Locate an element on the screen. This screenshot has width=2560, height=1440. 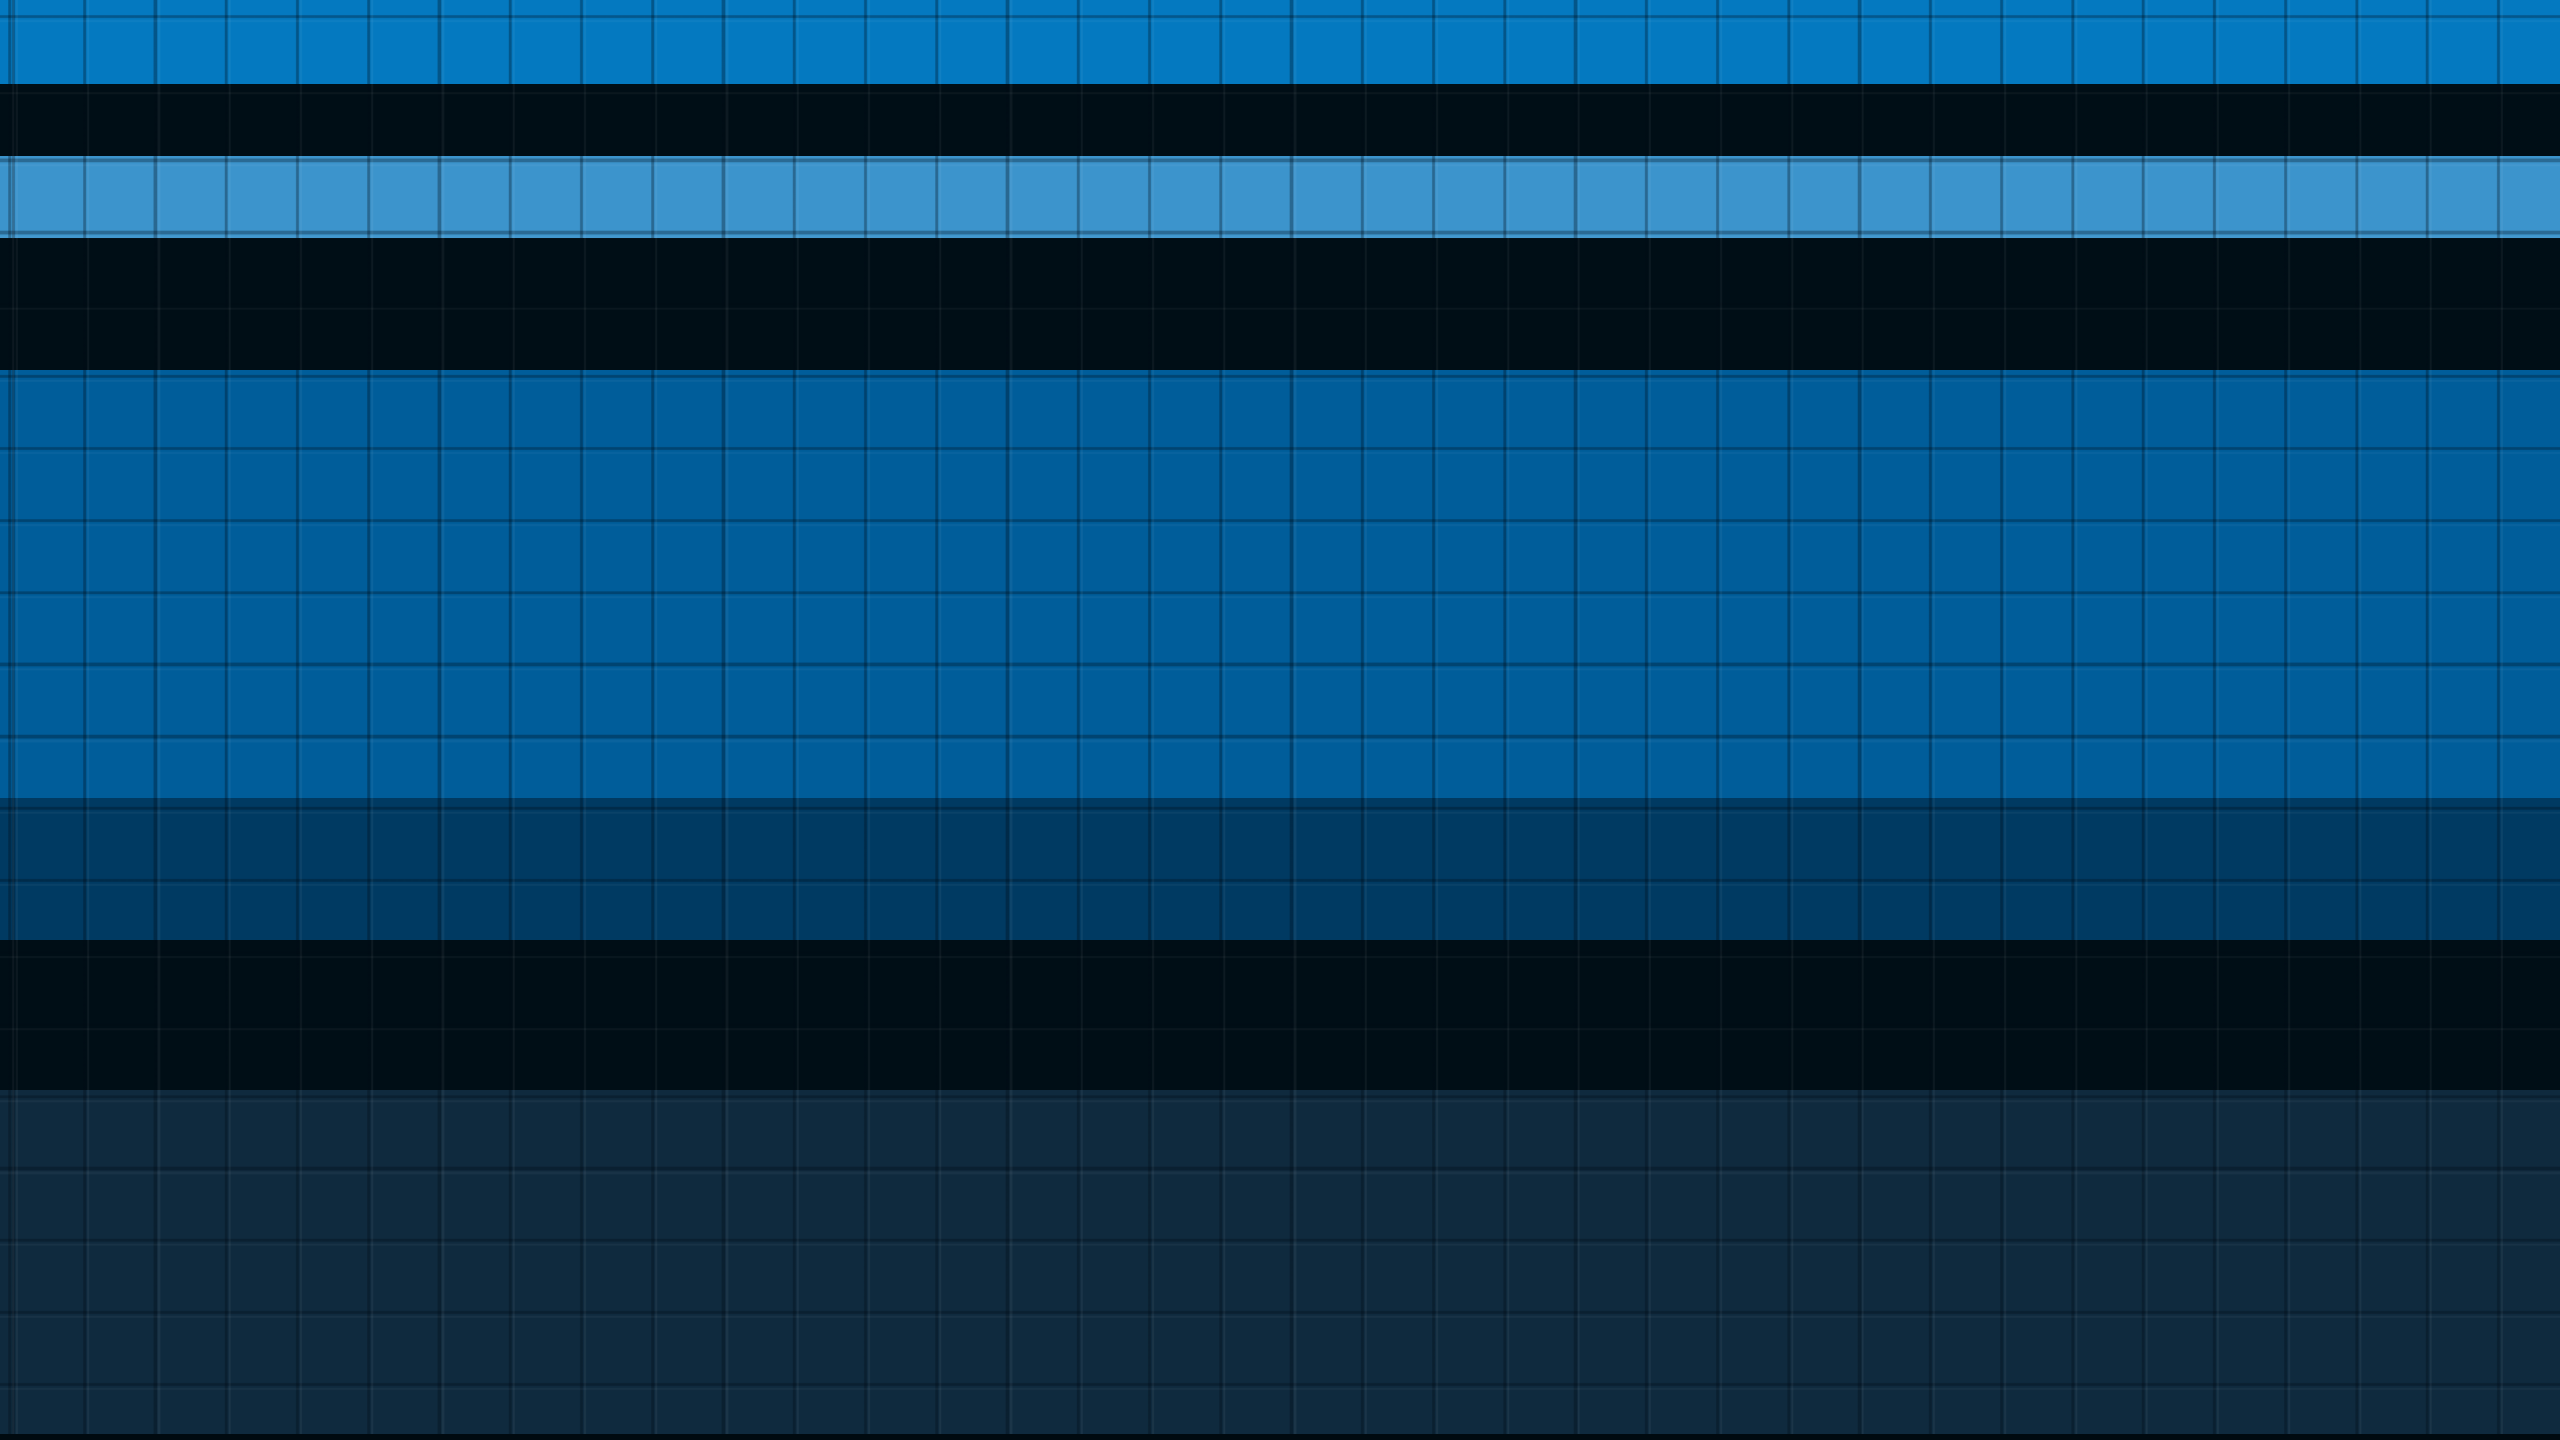
wallpaper-band-top-blue is located at coordinates (1280, 42).